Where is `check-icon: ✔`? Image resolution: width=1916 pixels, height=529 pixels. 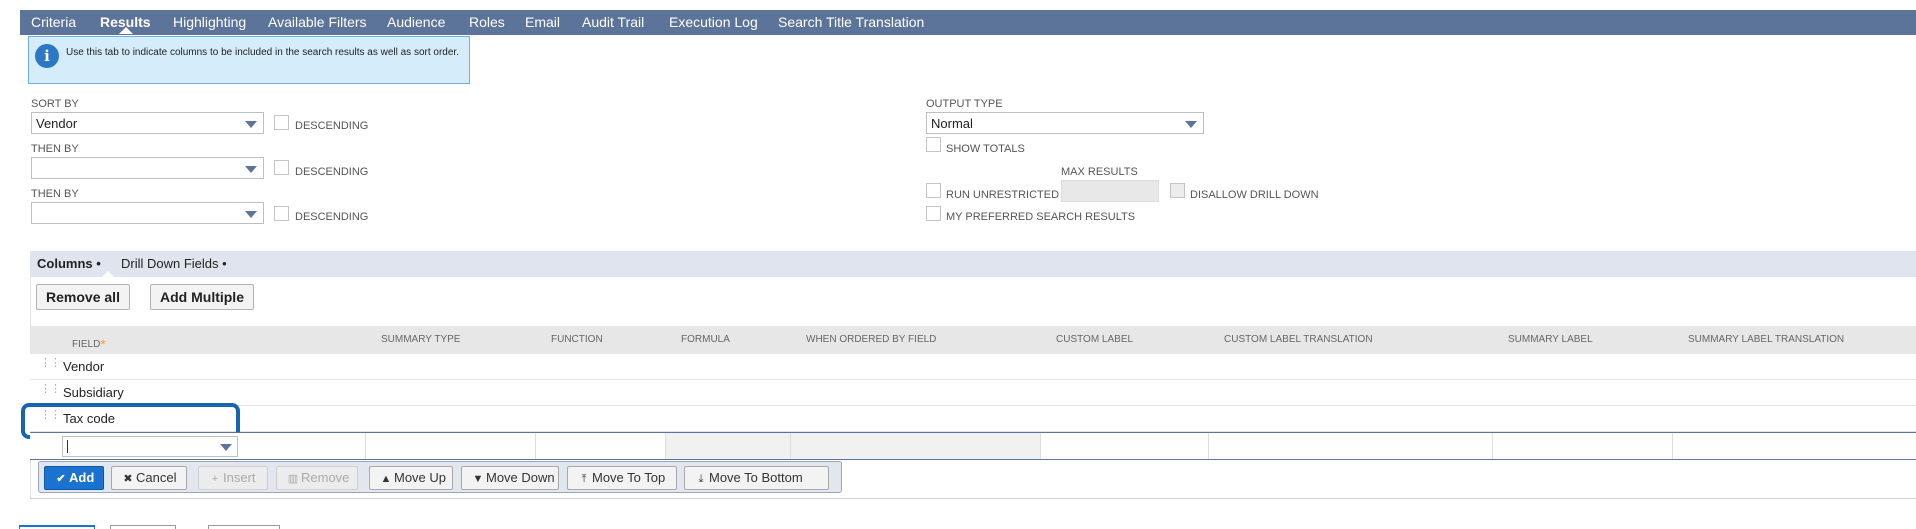 check-icon: ✔ is located at coordinates (61, 479).